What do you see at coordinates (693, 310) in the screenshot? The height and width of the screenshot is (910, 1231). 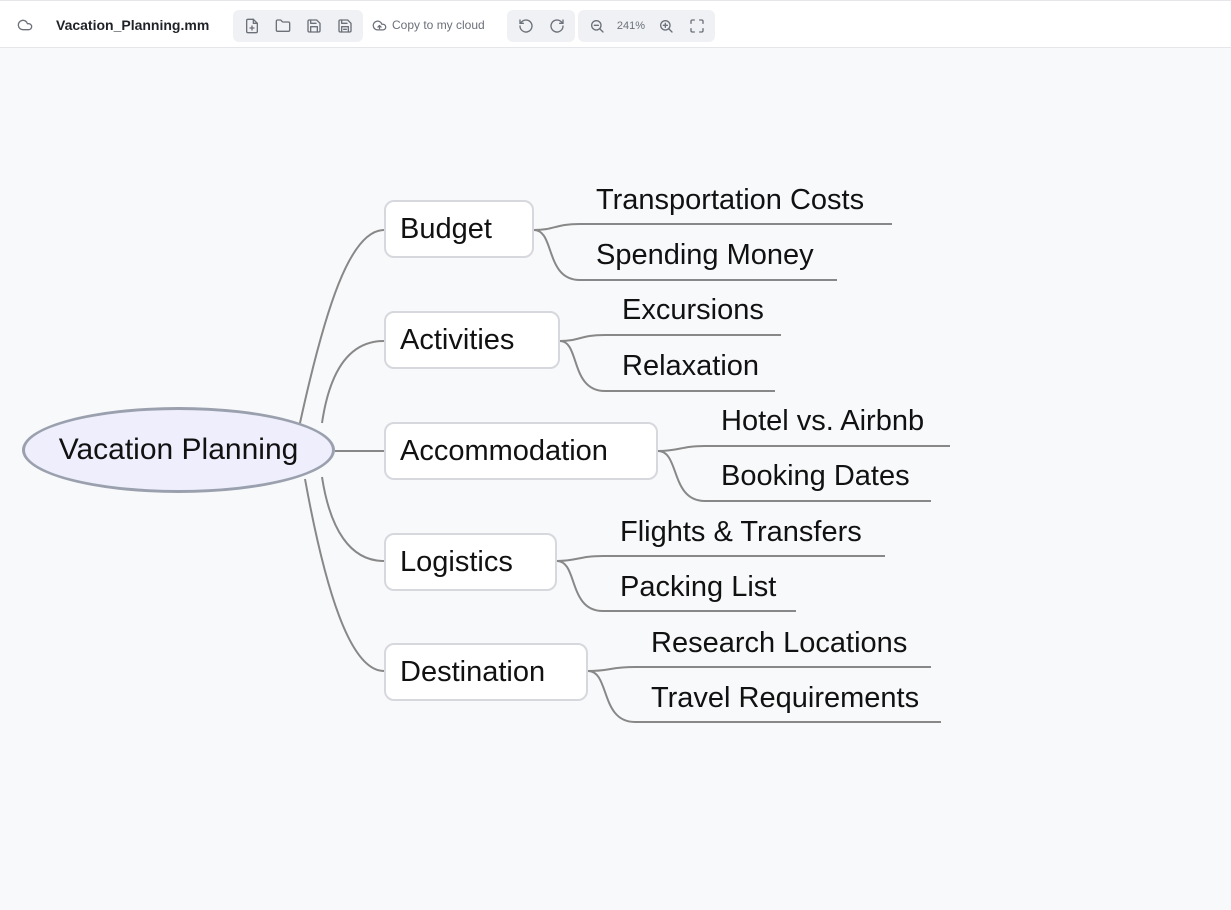 I see `leaf-node-excursions: Excursions` at bounding box center [693, 310].